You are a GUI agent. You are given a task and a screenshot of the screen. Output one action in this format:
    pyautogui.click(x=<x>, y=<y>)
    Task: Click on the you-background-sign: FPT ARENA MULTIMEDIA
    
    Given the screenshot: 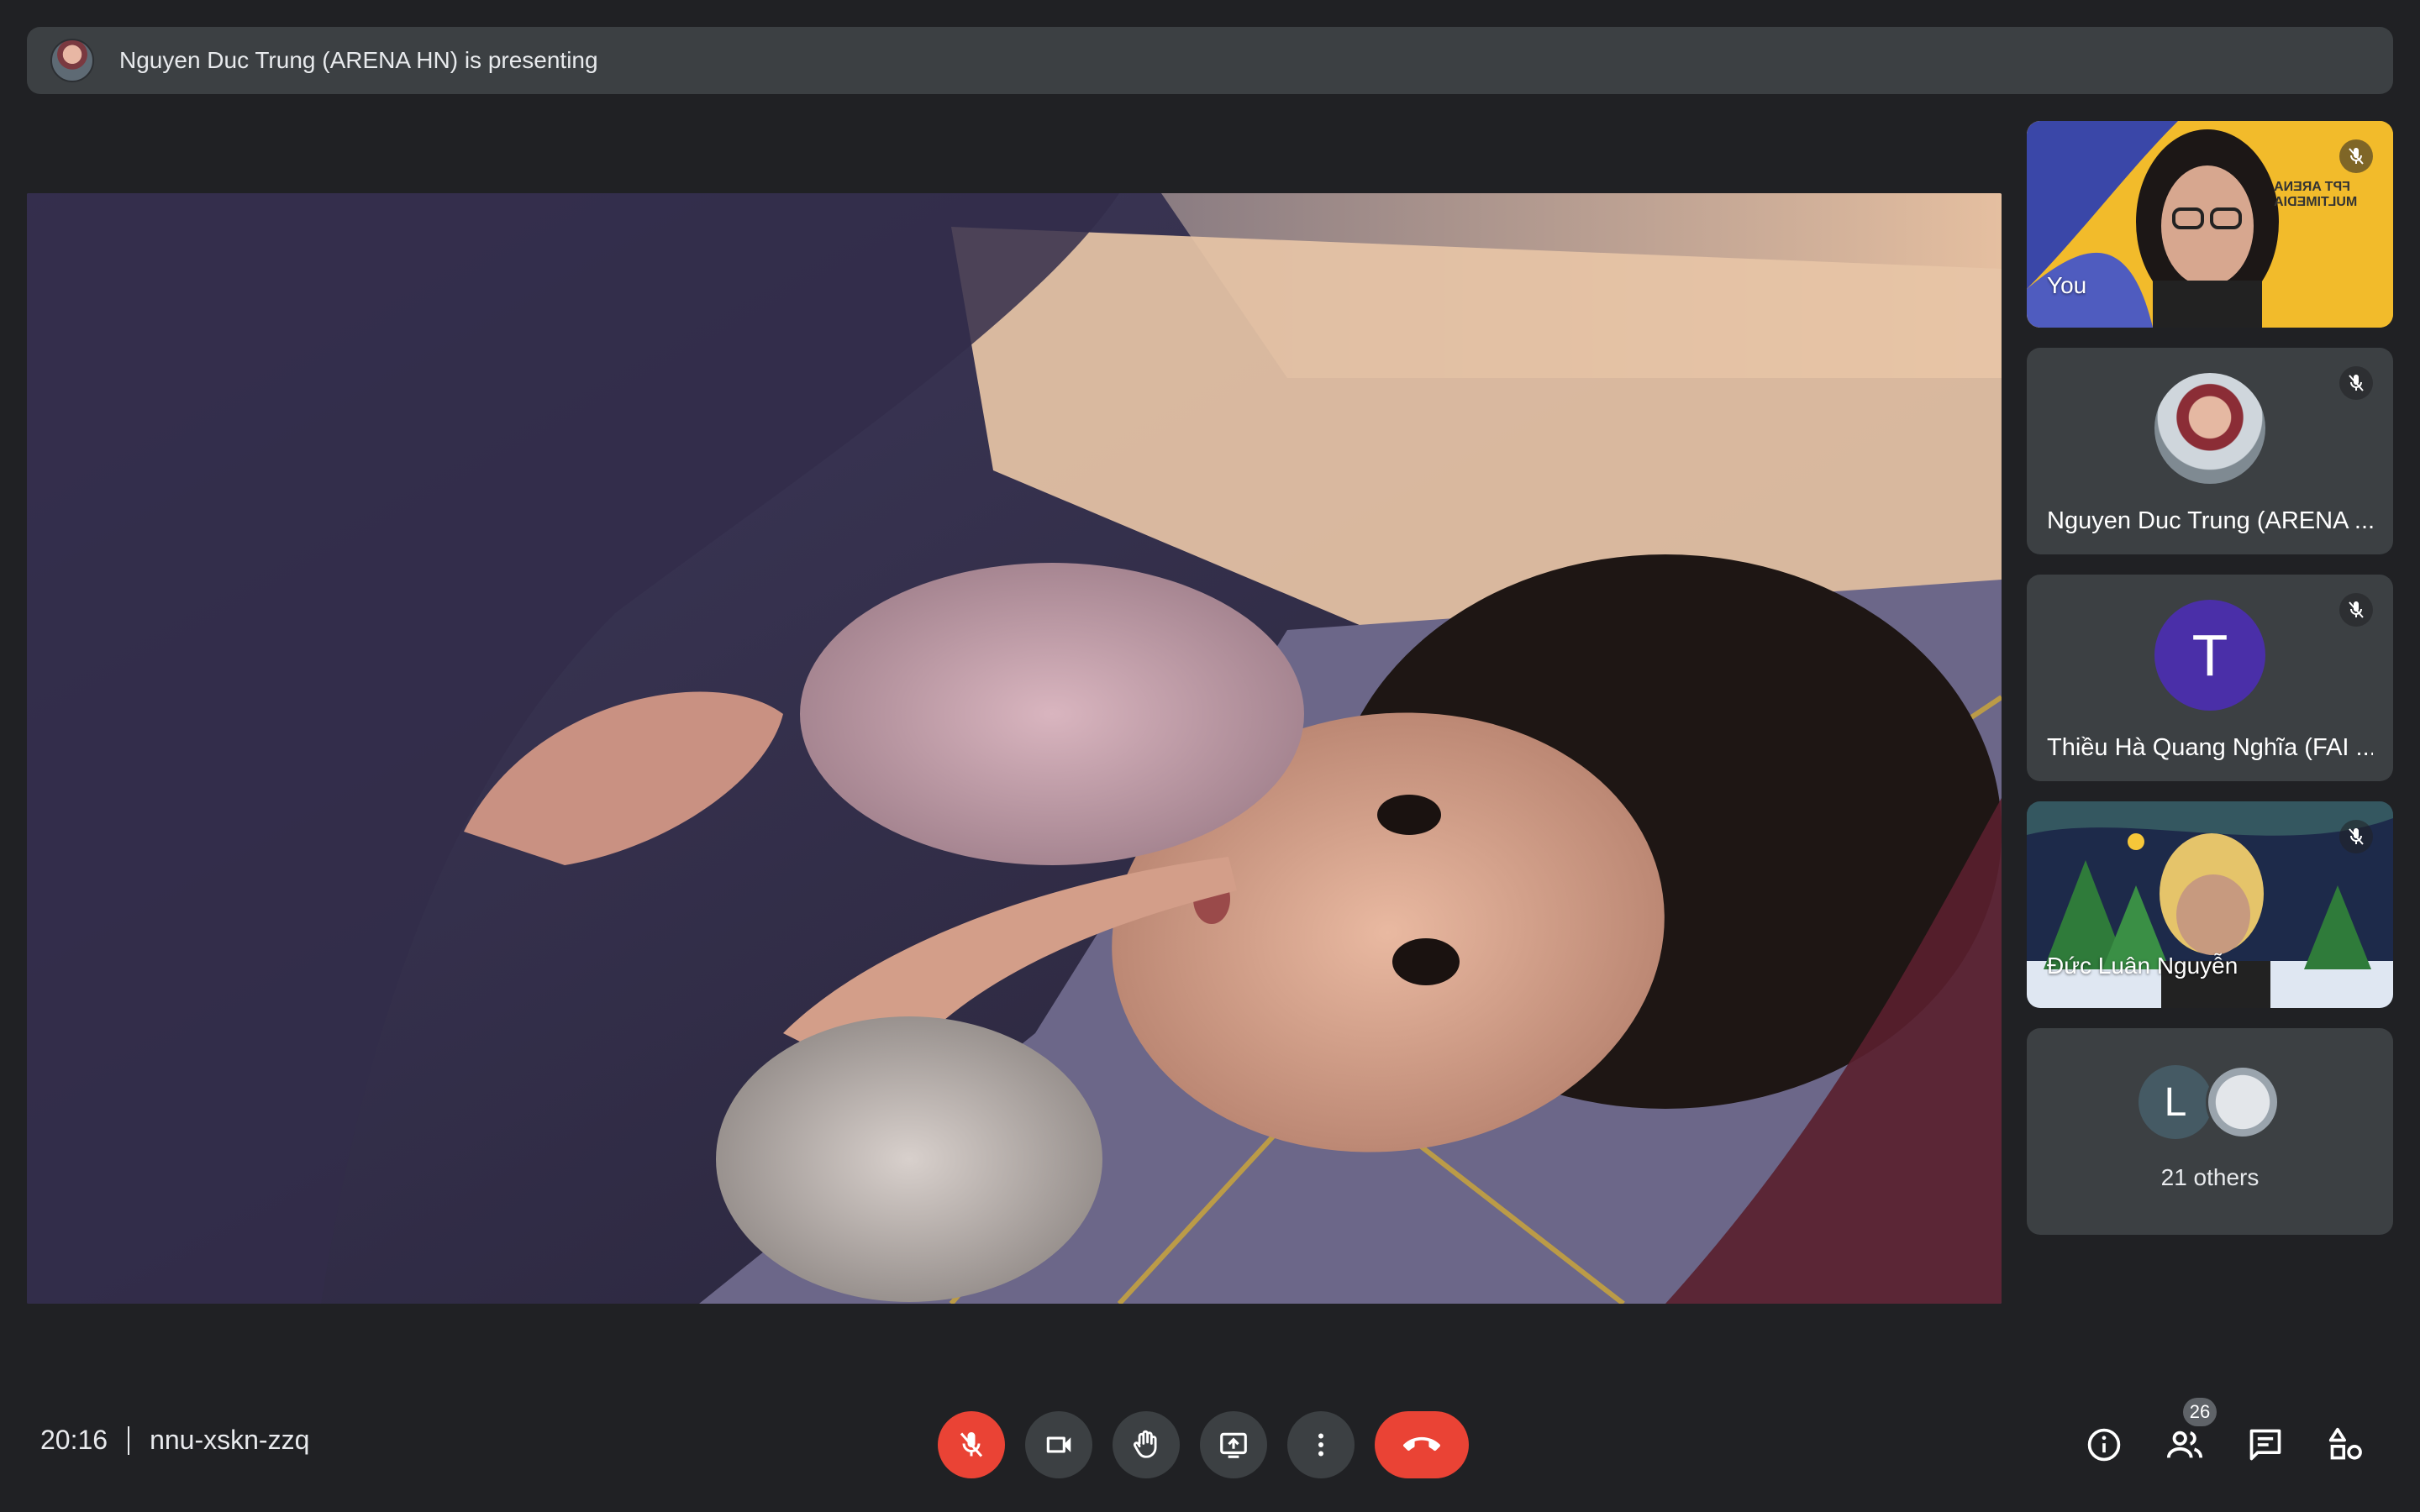 What is the action you would take?
    pyautogui.click(x=2316, y=194)
    